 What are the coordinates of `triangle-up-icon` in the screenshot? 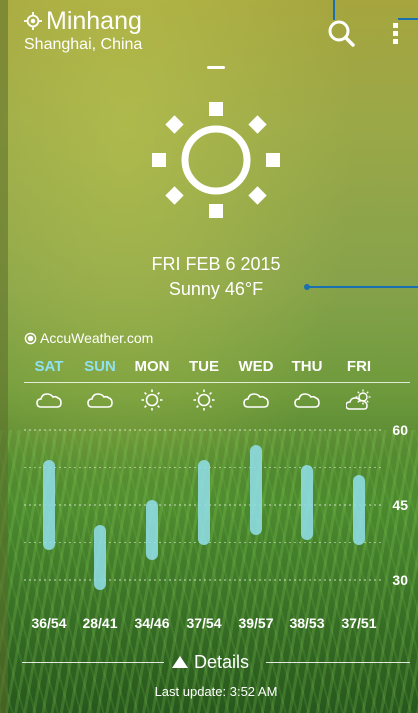 It's located at (180, 662).